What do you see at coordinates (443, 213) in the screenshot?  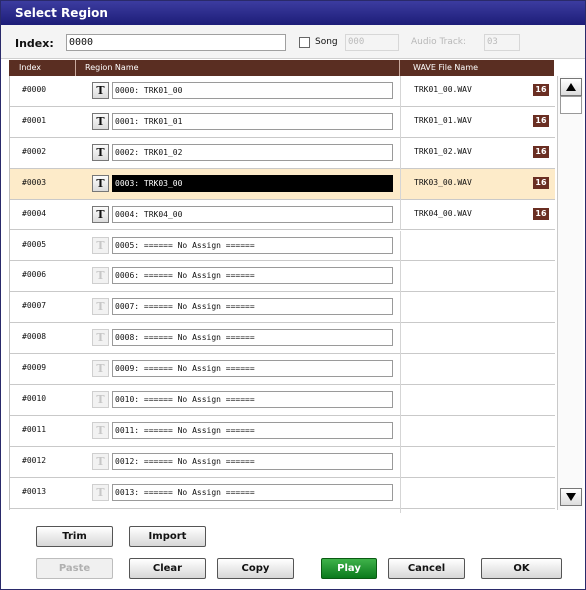 I see `wave-file-name: TRK04_00.WAV` at bounding box center [443, 213].